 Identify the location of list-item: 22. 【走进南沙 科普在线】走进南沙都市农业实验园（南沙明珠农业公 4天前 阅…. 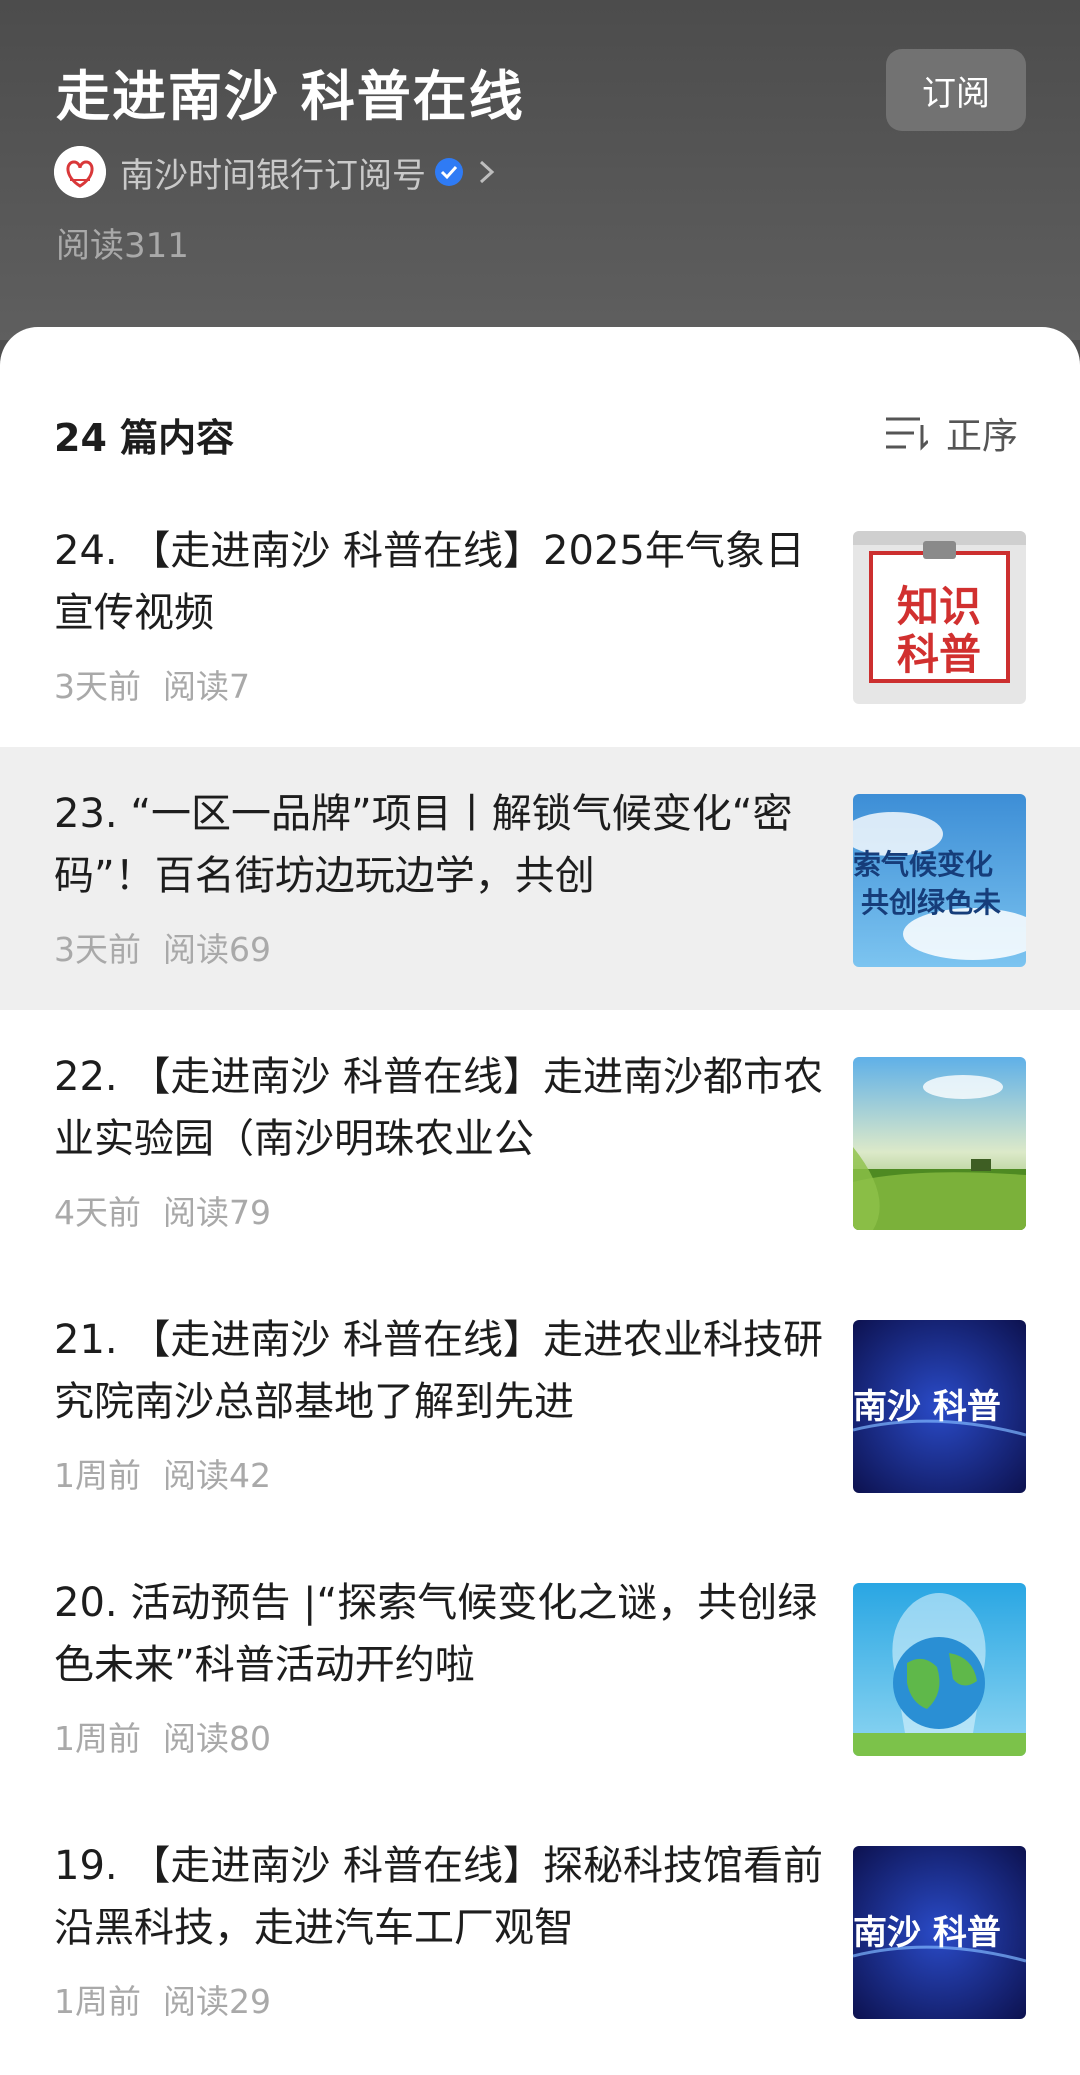
(540, 1141).